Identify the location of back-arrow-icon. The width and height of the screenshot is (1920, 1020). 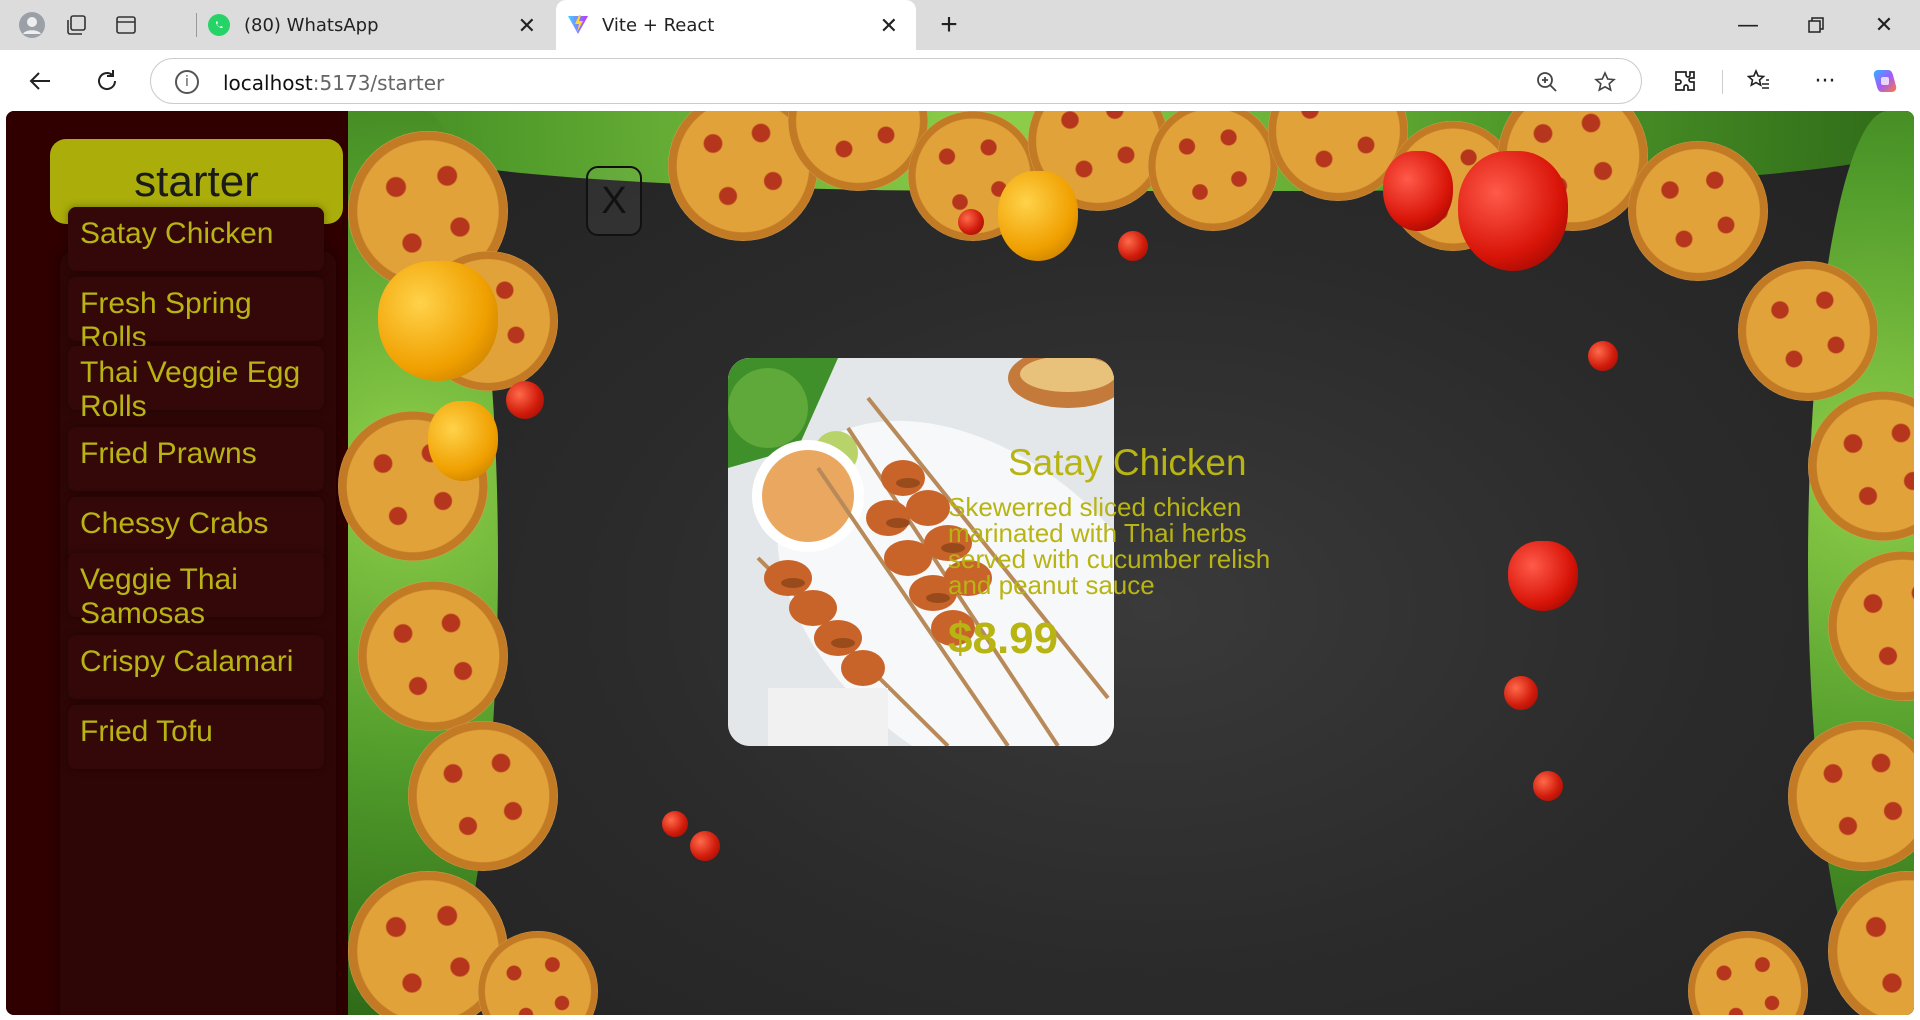
(41, 81).